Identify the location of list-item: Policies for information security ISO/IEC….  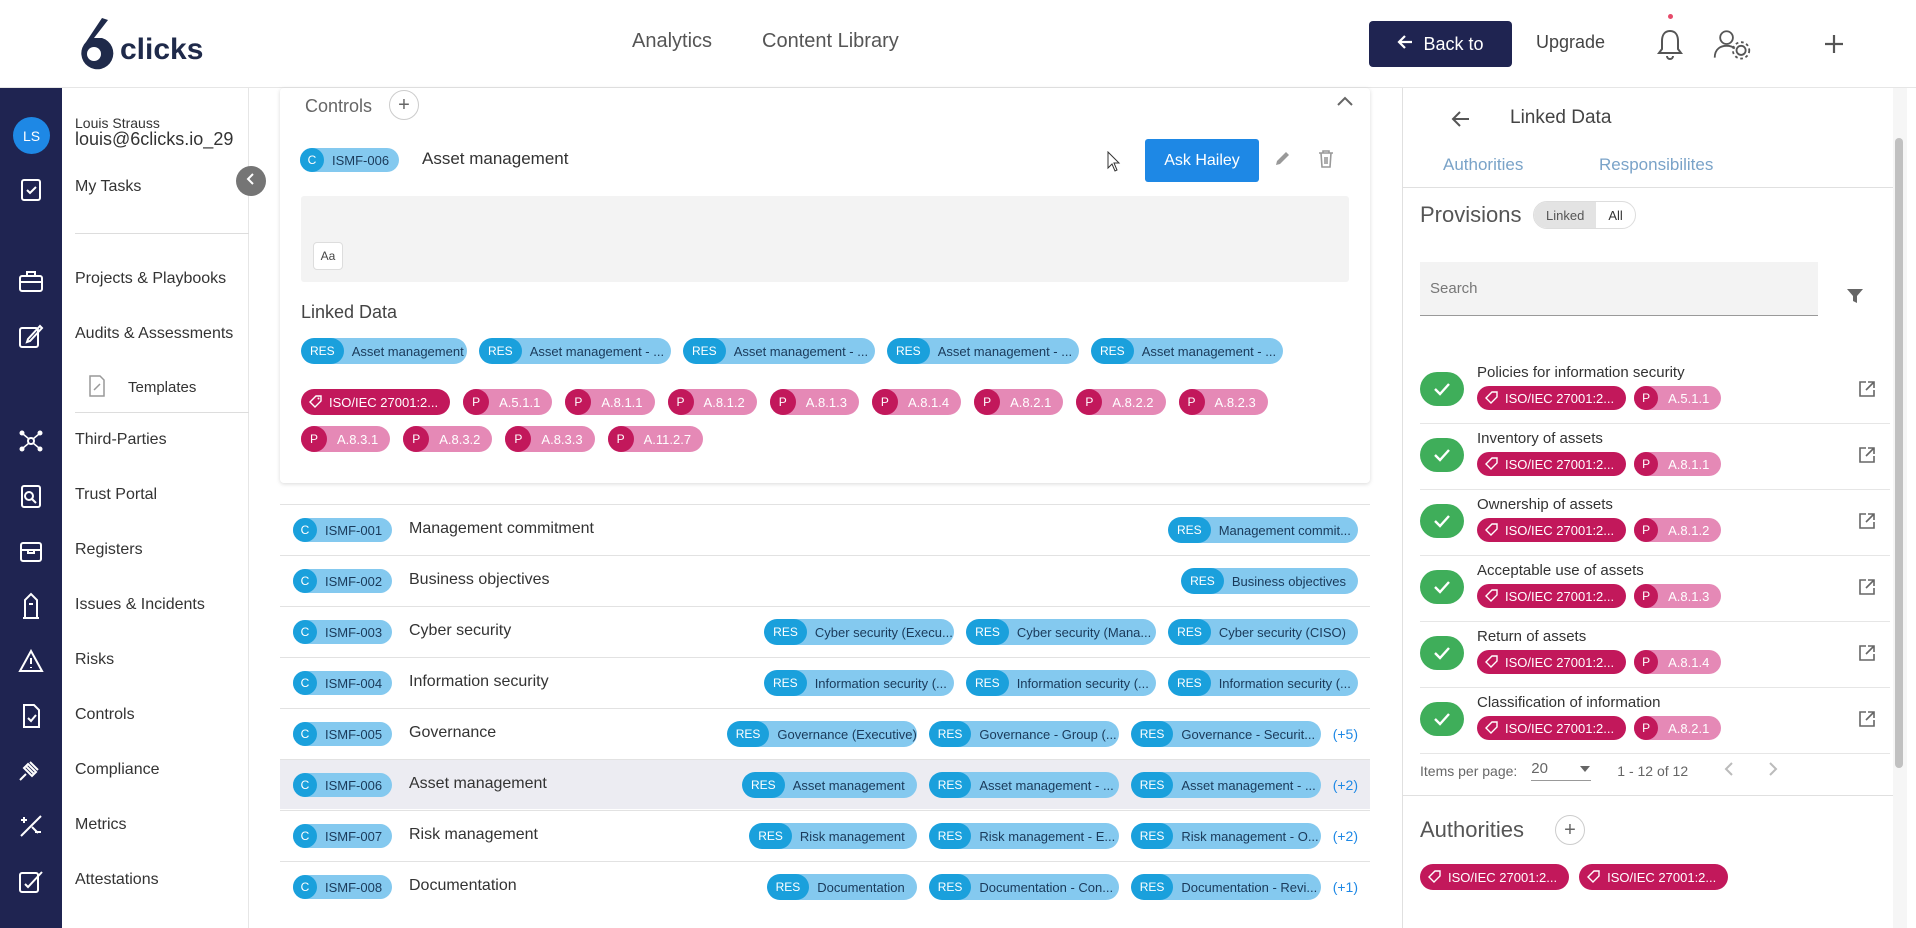
(1655, 391).